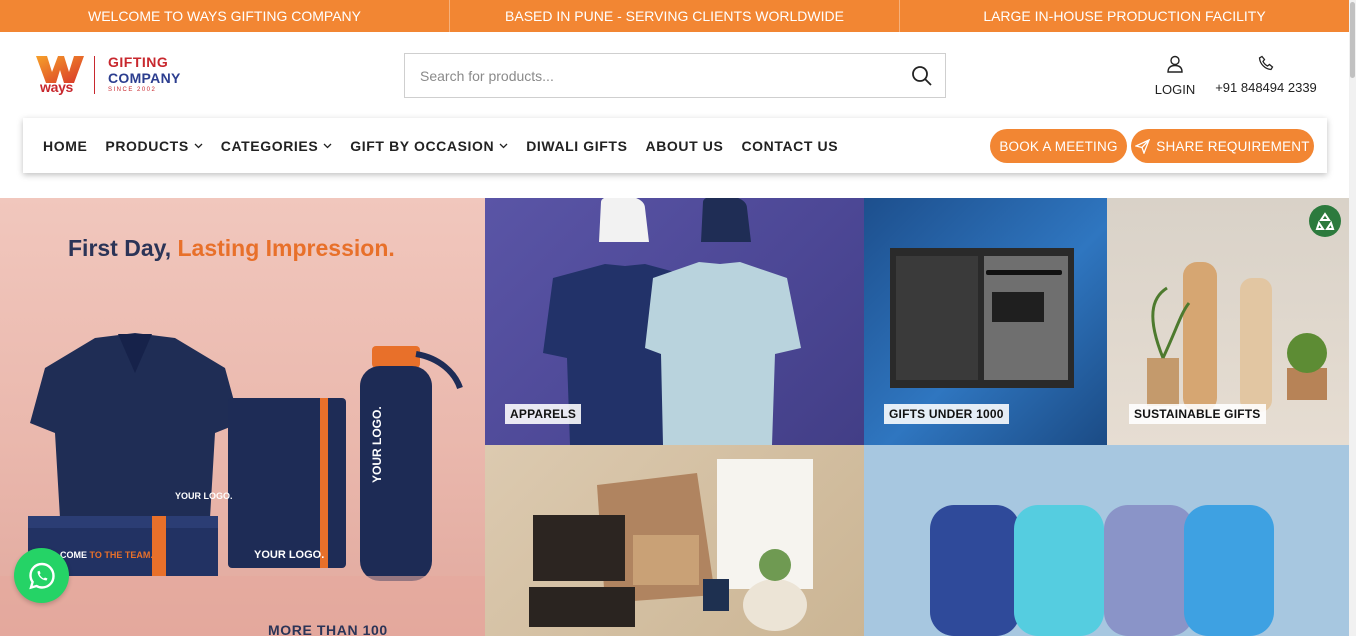  I want to click on nav-item-products: PRODUCTS, so click(154, 145).